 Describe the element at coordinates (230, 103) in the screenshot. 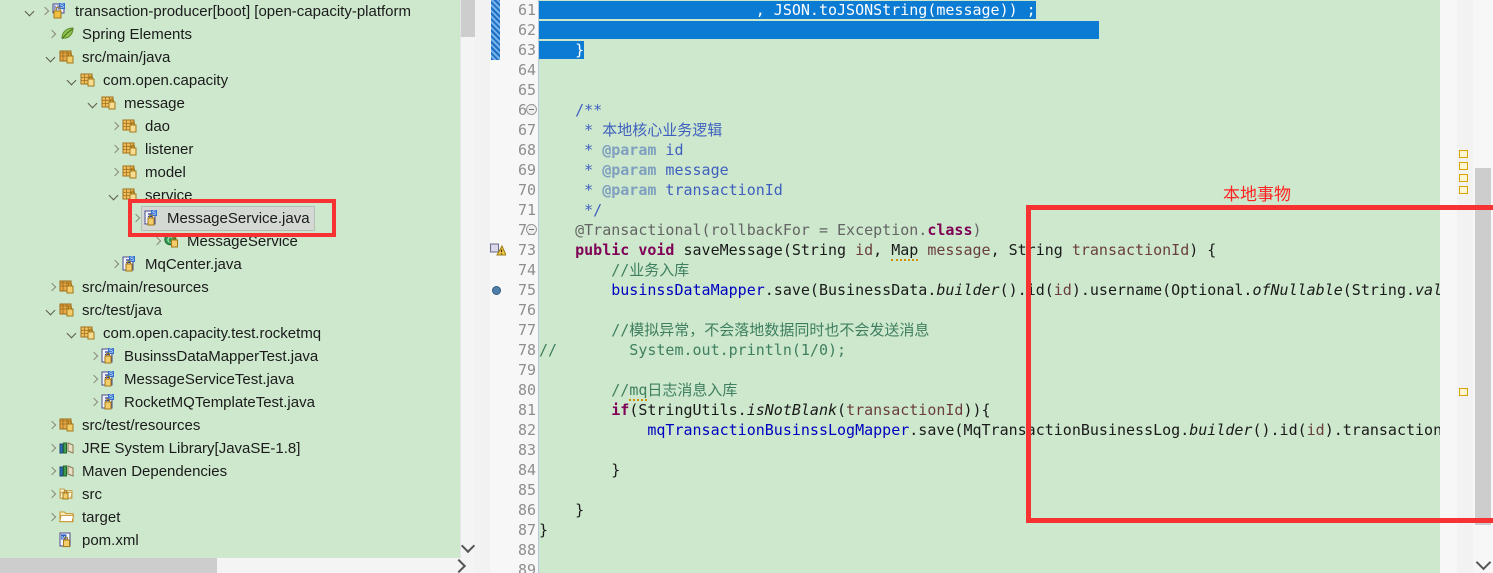

I see `tree-item-message: message` at that location.